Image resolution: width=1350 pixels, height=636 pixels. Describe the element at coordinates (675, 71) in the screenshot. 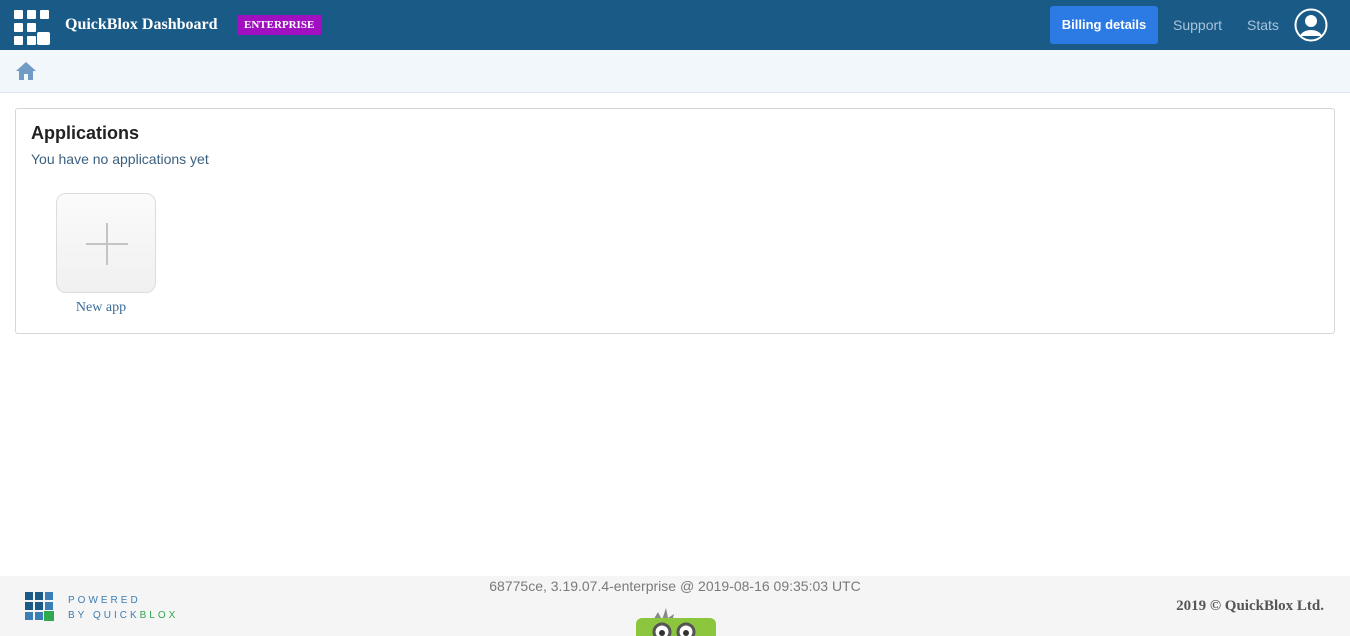

I see `breadcrumb` at that location.